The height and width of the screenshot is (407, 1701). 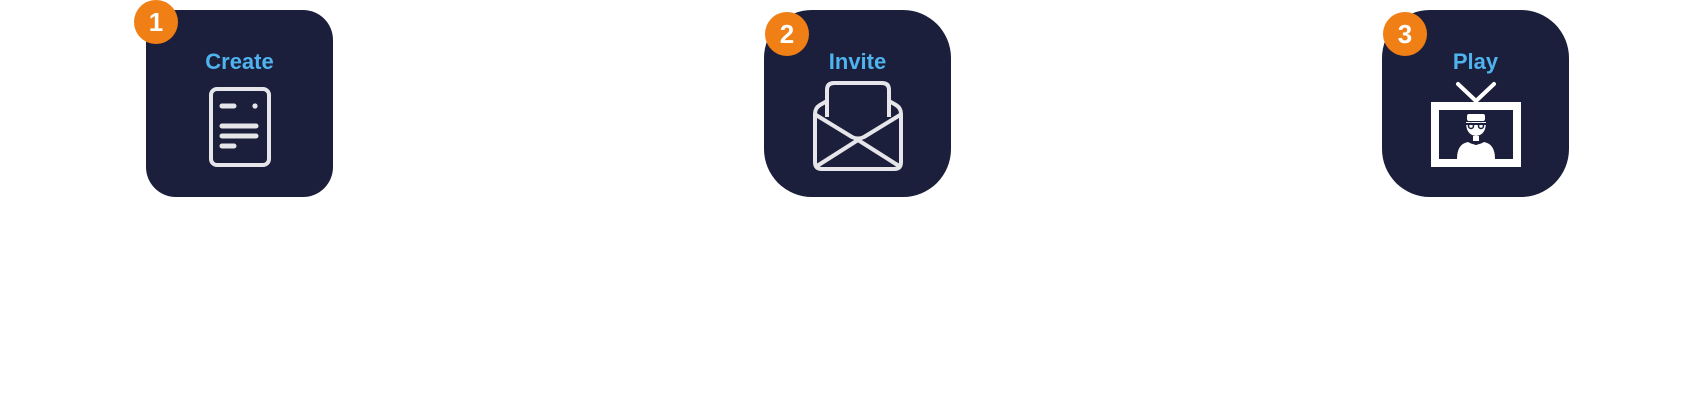 What do you see at coordinates (239, 61) in the screenshot?
I see `step-create-label: Create` at bounding box center [239, 61].